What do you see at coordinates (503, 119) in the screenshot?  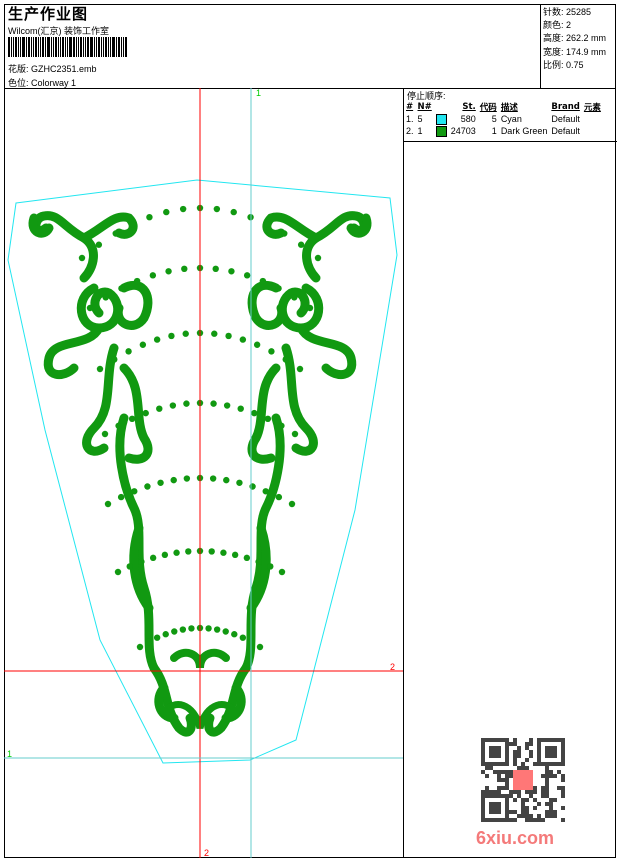 I see `table-row: 1. 5 580 5 Cyan Default` at bounding box center [503, 119].